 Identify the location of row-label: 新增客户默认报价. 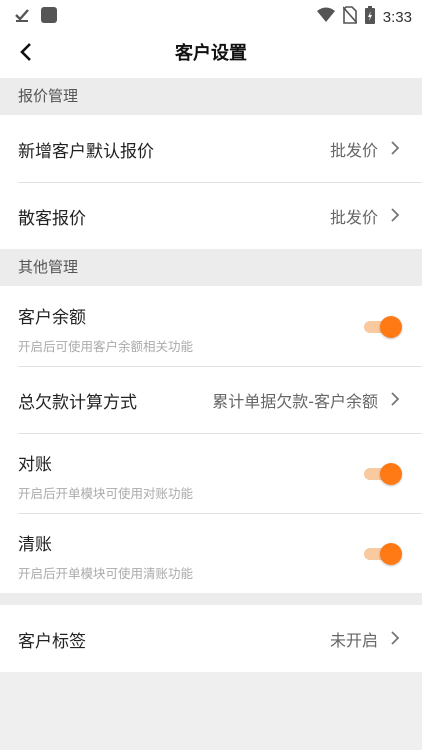
(86, 152).